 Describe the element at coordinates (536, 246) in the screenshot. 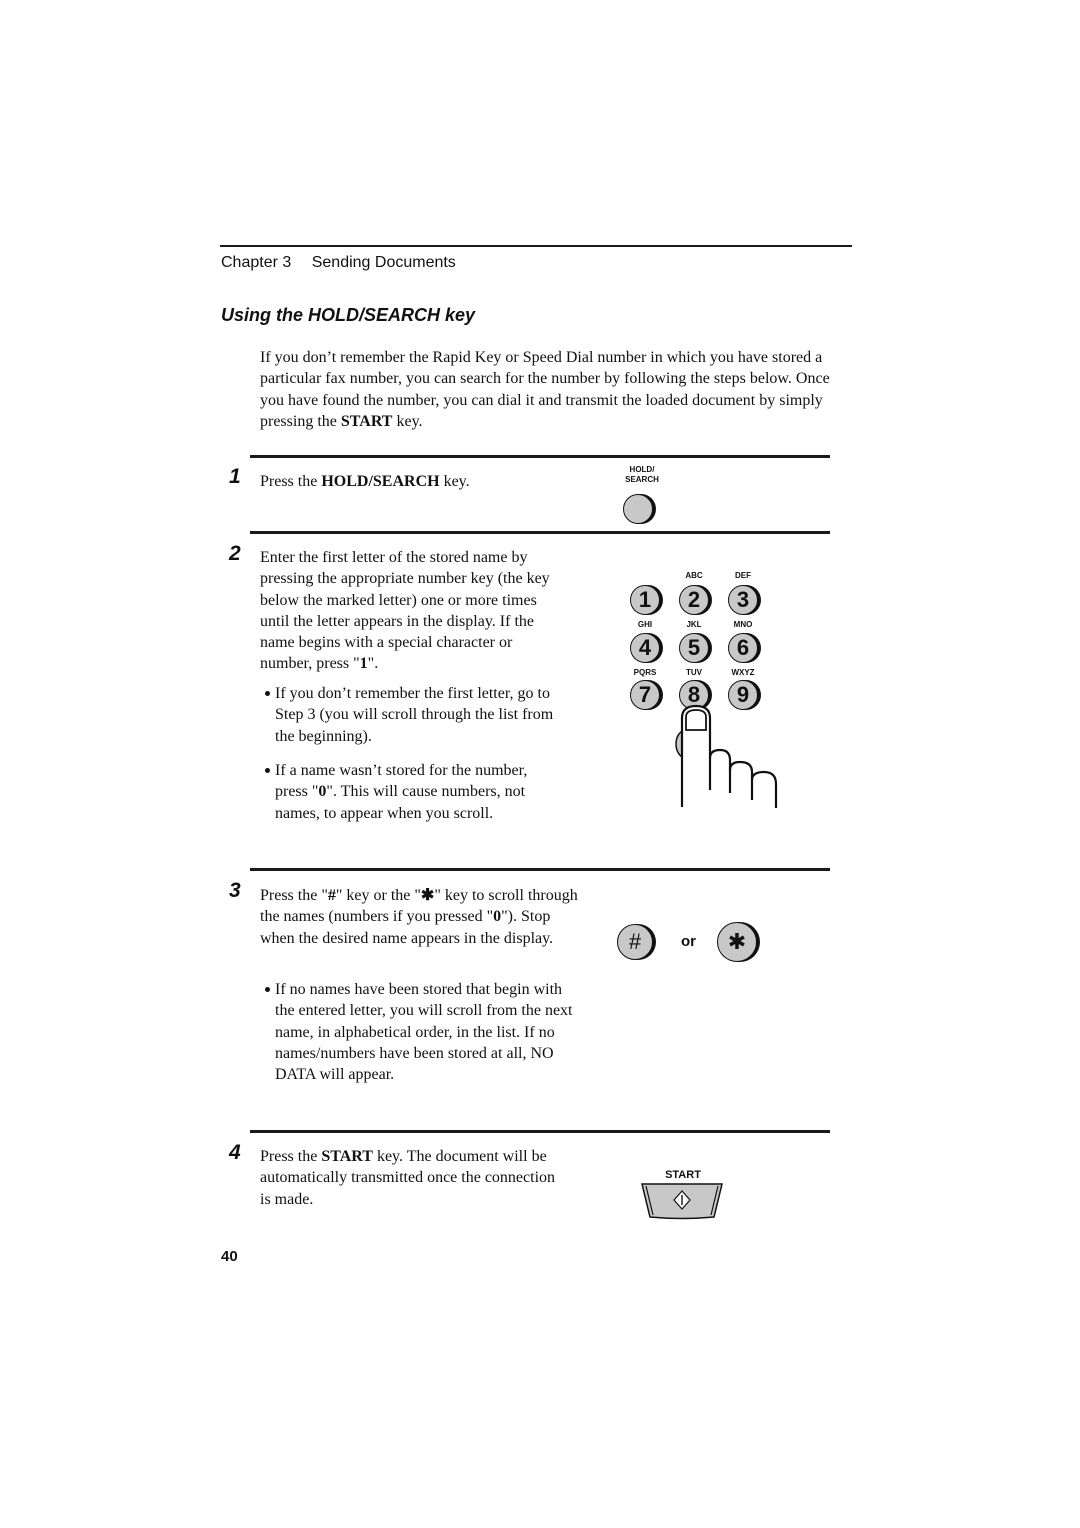

I see `header-rule` at that location.